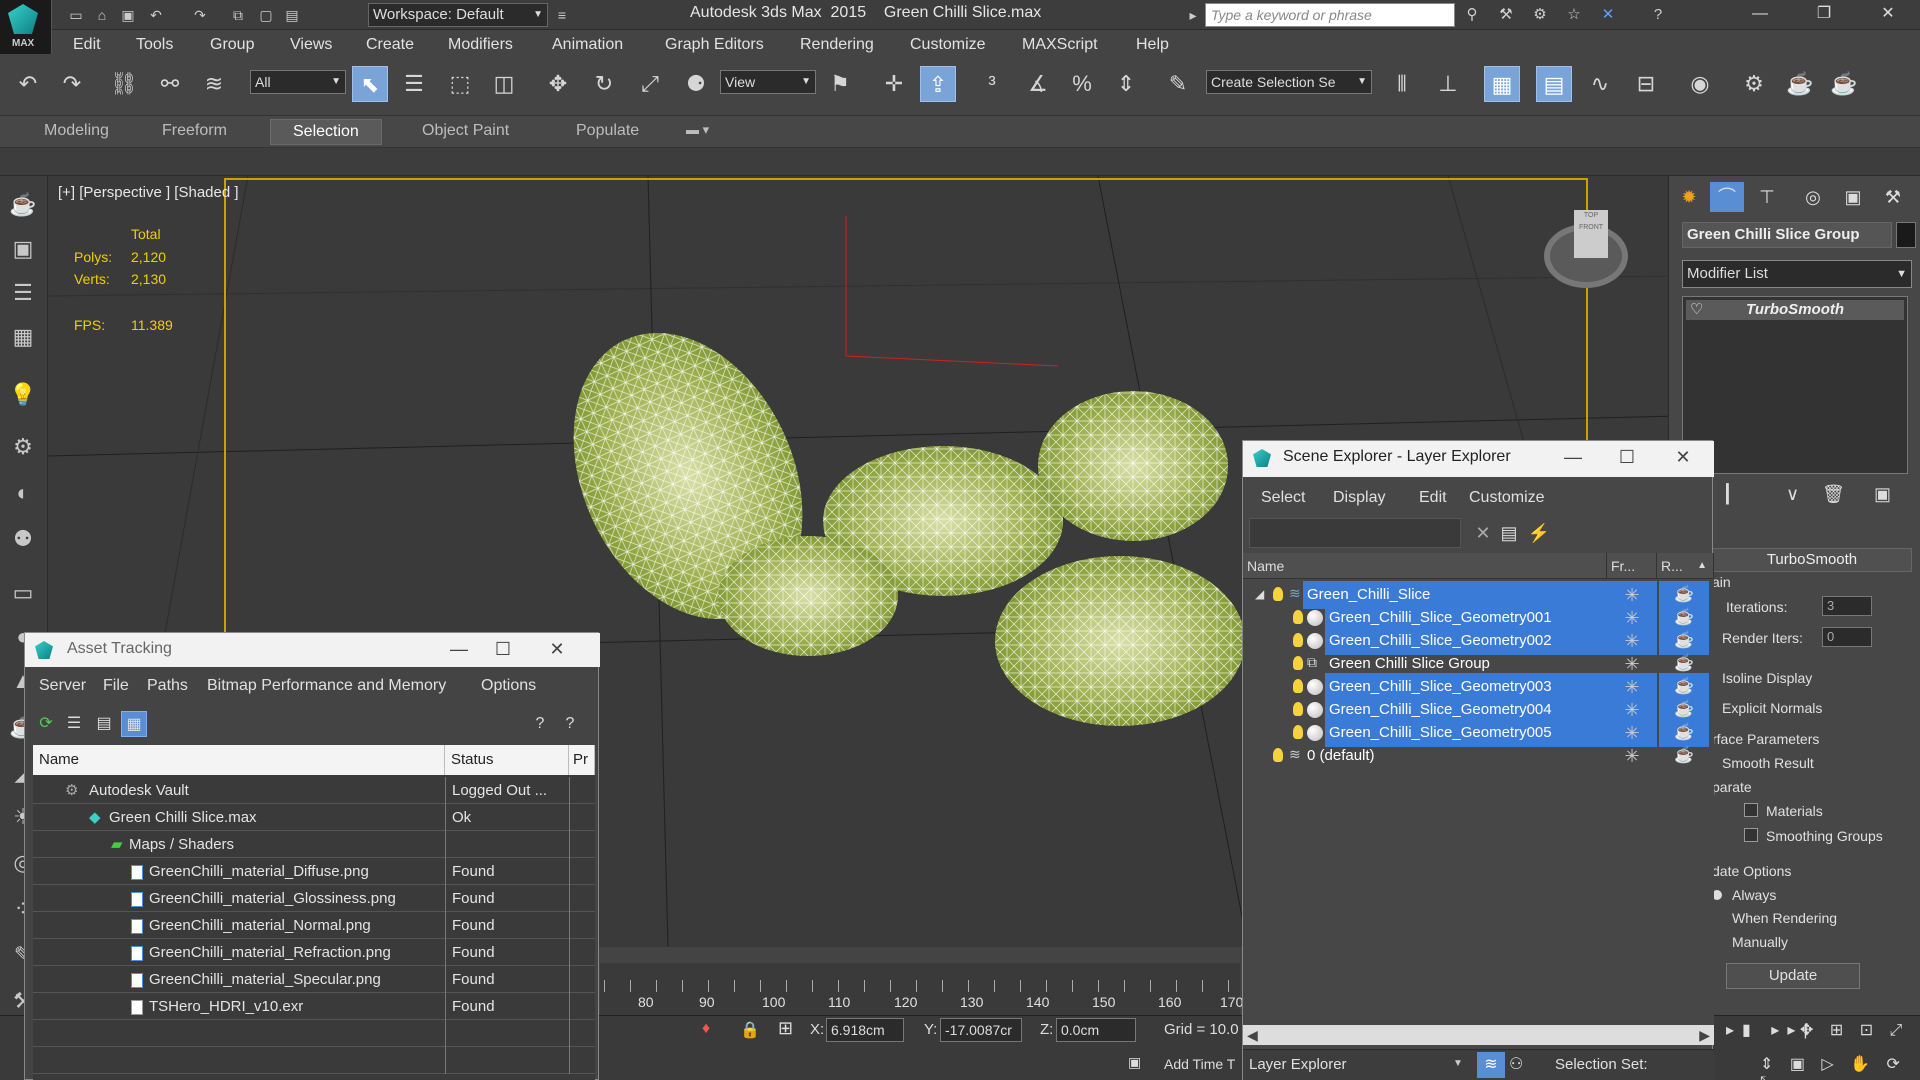 This screenshot has height=1080, width=1920. Describe the element at coordinates (314, 817) in the screenshot. I see `table-row: ◆ Green Chilli Slice.max Ok` at that location.